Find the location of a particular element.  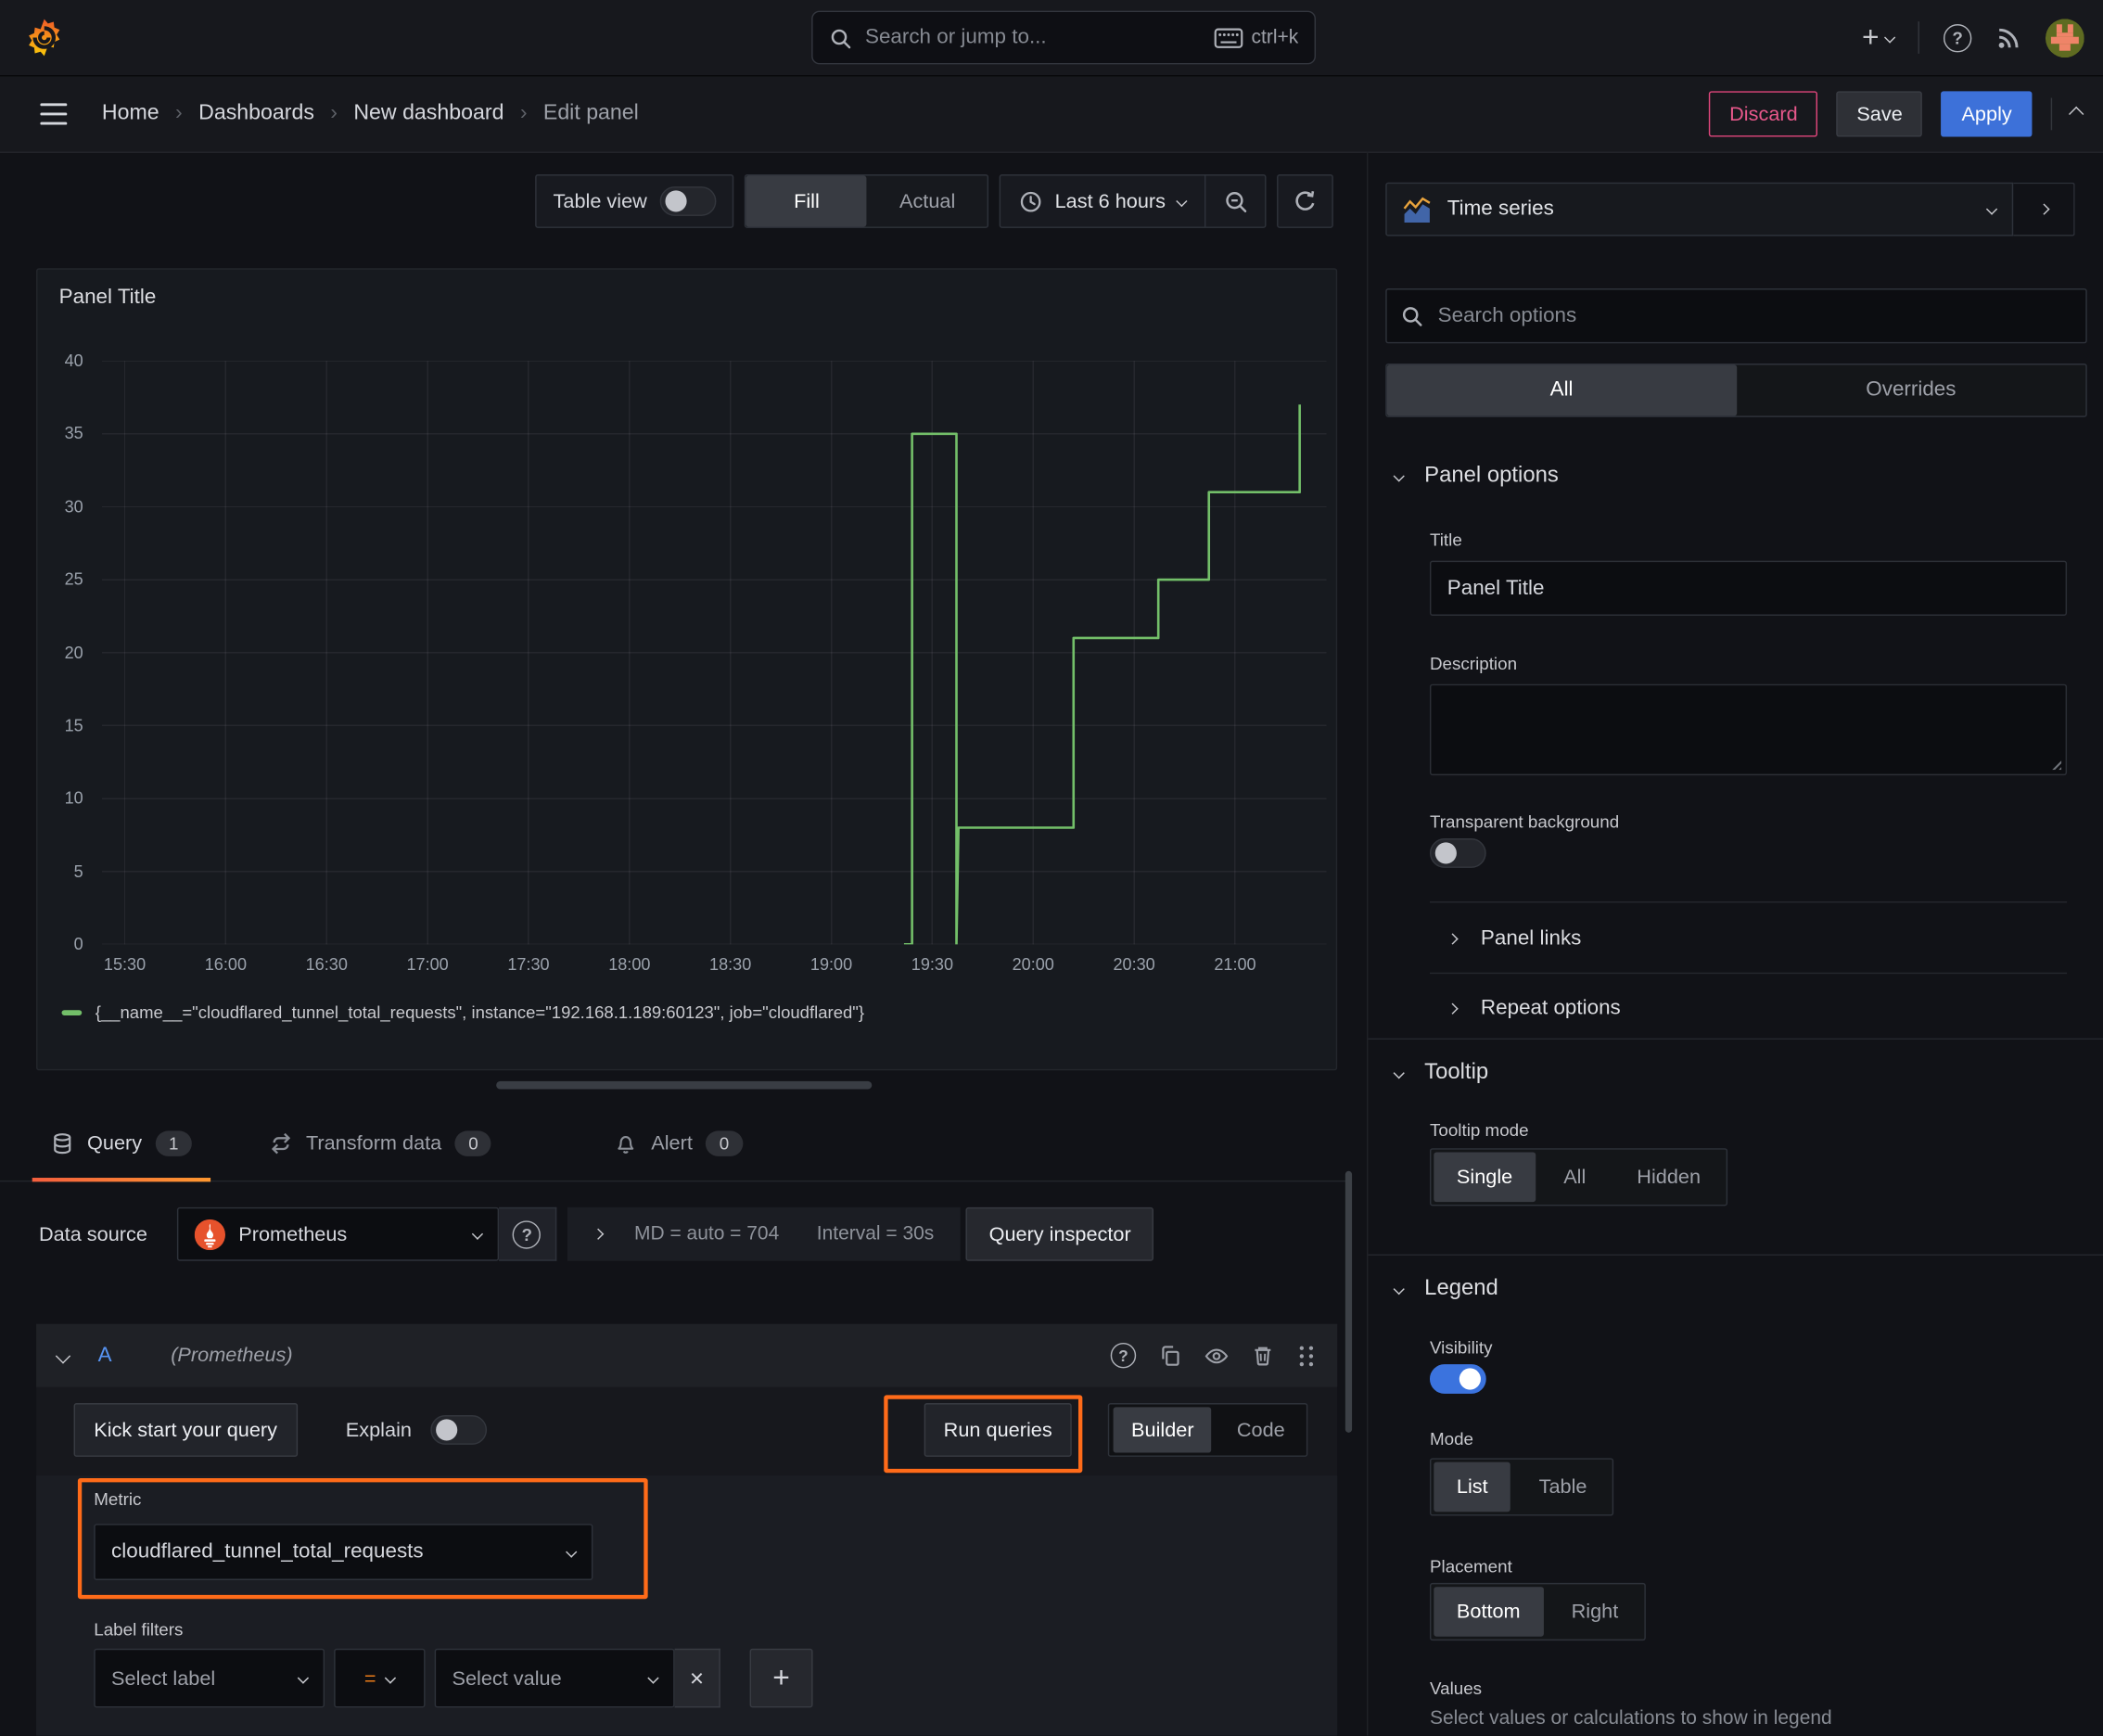

builder-option: Builder is located at coordinates (1163, 1430).